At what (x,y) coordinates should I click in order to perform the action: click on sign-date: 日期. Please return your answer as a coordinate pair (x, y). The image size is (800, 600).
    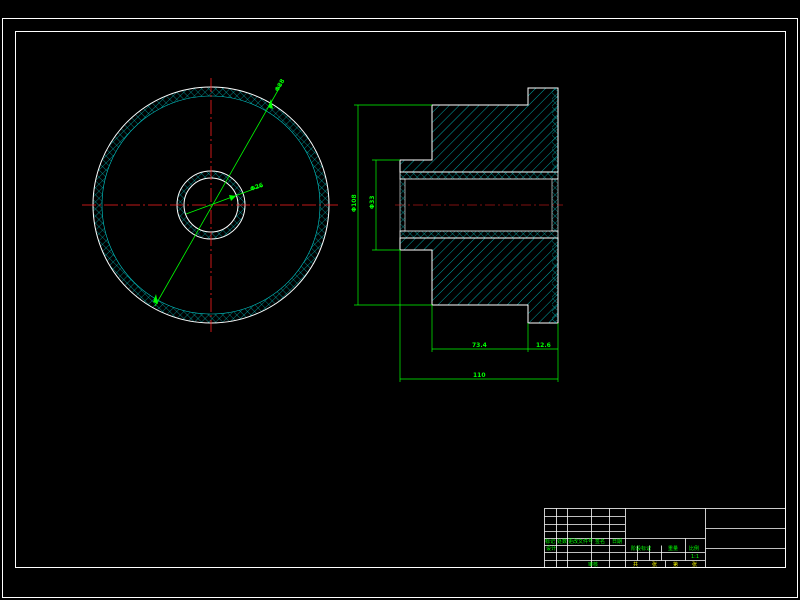
    Looking at the image, I should click on (617, 542).